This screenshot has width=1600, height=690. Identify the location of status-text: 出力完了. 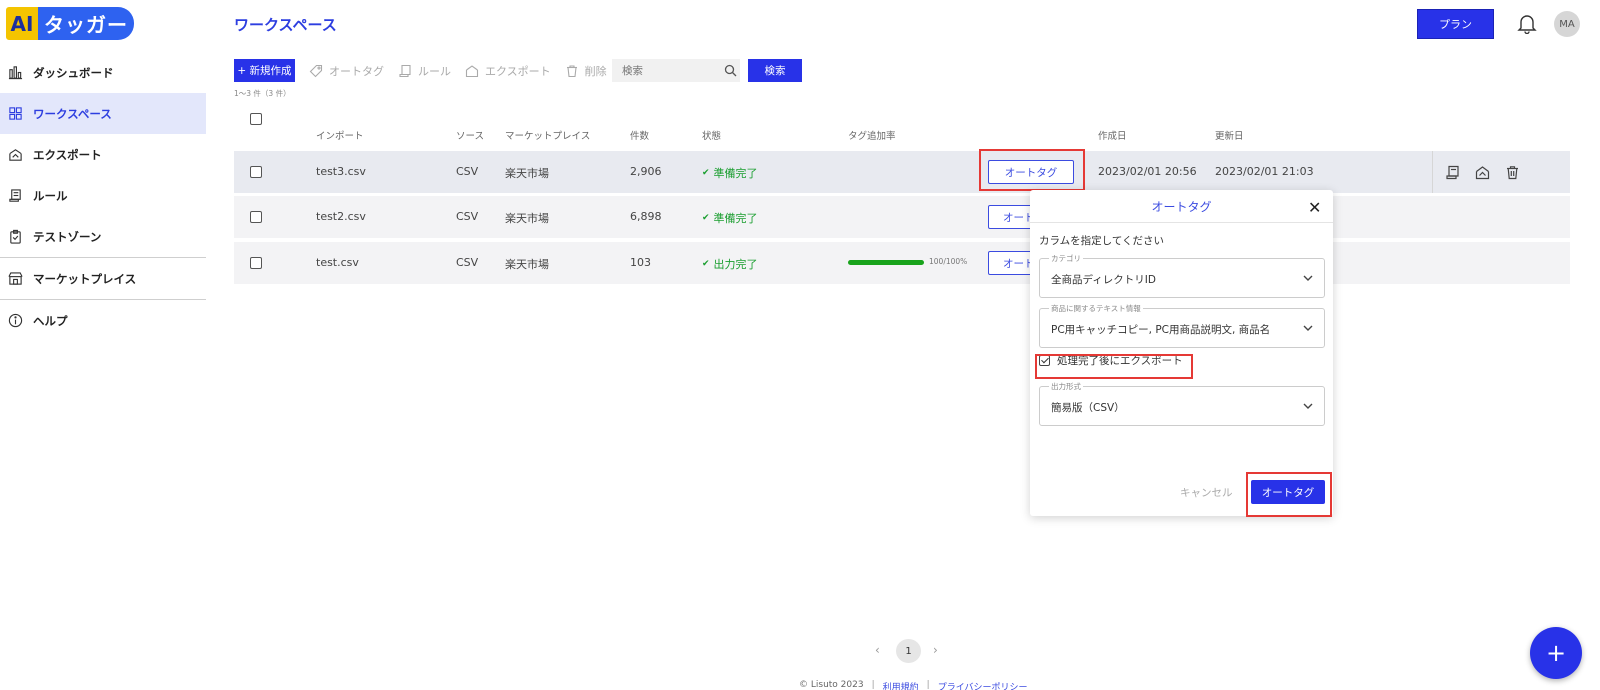
(735, 264).